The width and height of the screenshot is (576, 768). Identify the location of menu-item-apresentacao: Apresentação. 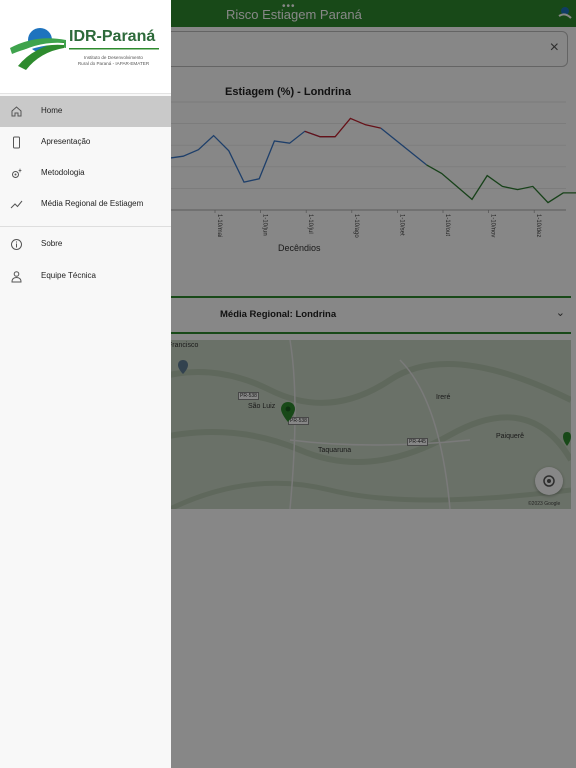
(85, 142).